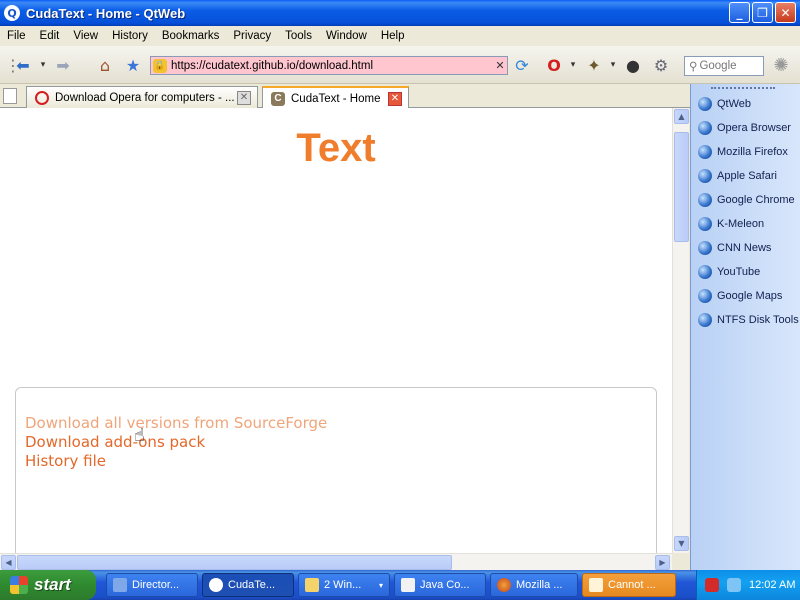 The height and width of the screenshot is (600, 800). What do you see at coordinates (680, 330) in the screenshot?
I see `vertical-scrollbar: ▲ ▼` at bounding box center [680, 330].